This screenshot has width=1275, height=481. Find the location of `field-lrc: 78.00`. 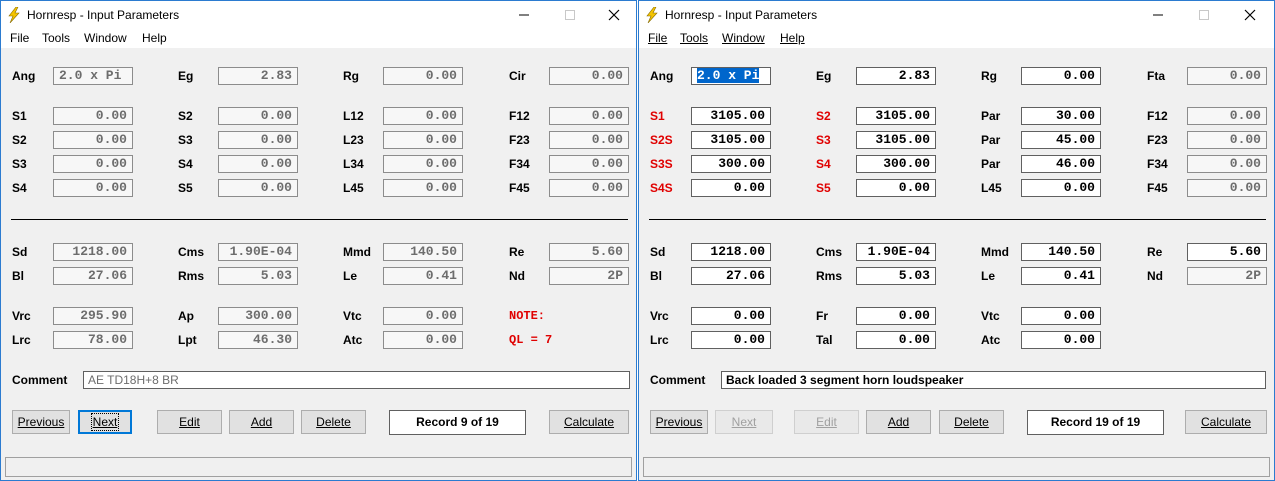

field-lrc: 78.00 is located at coordinates (93, 340).